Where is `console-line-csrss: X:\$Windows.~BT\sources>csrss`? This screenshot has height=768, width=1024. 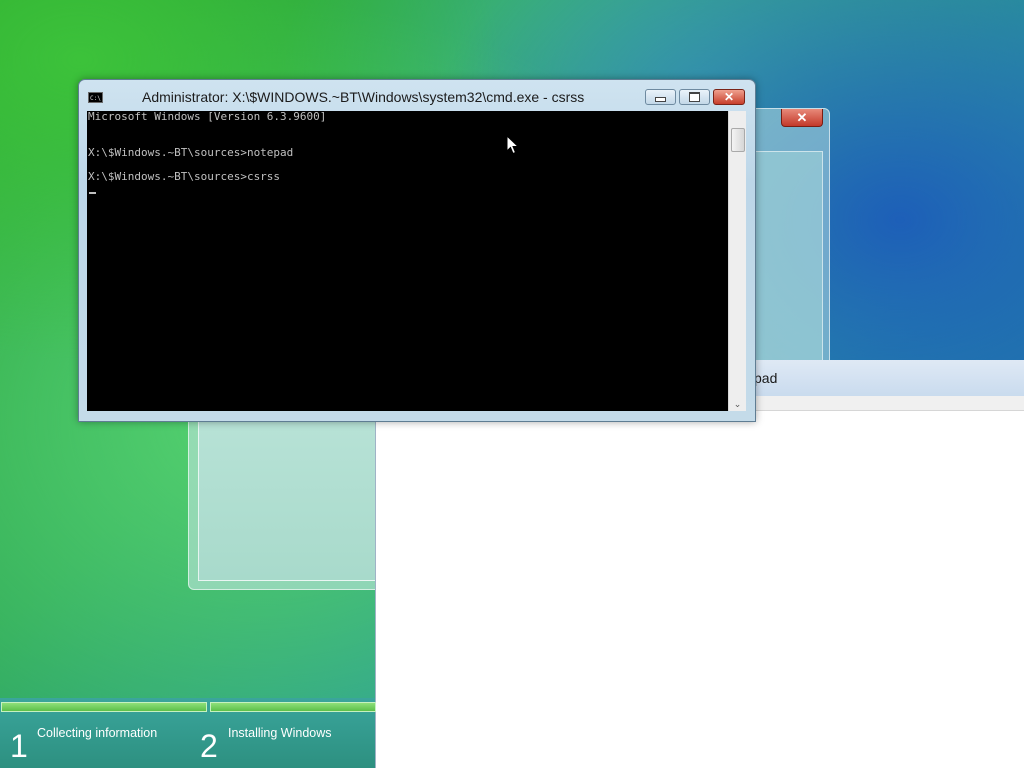 console-line-csrss: X:\$Windows.~BT\sources>csrss is located at coordinates (184, 176).